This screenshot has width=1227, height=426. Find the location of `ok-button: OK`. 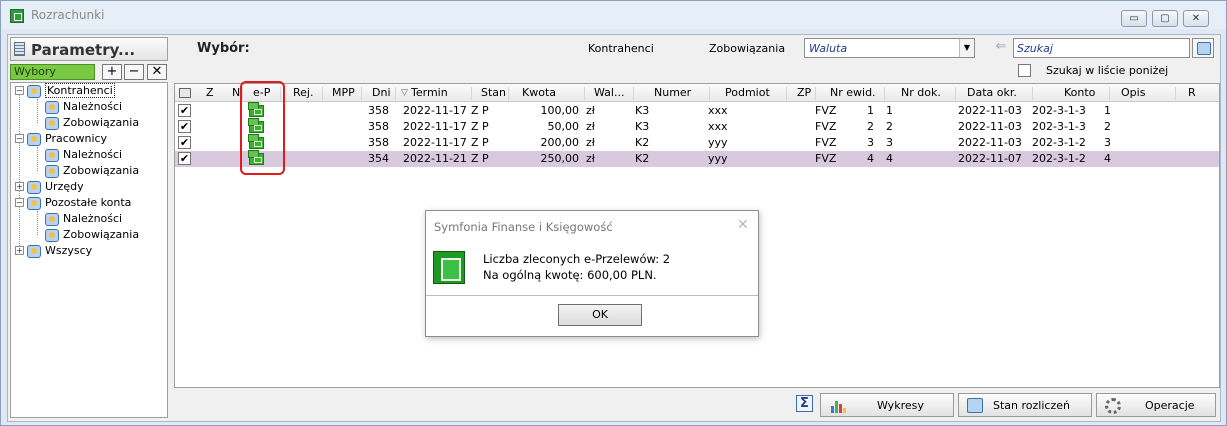

ok-button: OK is located at coordinates (600, 315).